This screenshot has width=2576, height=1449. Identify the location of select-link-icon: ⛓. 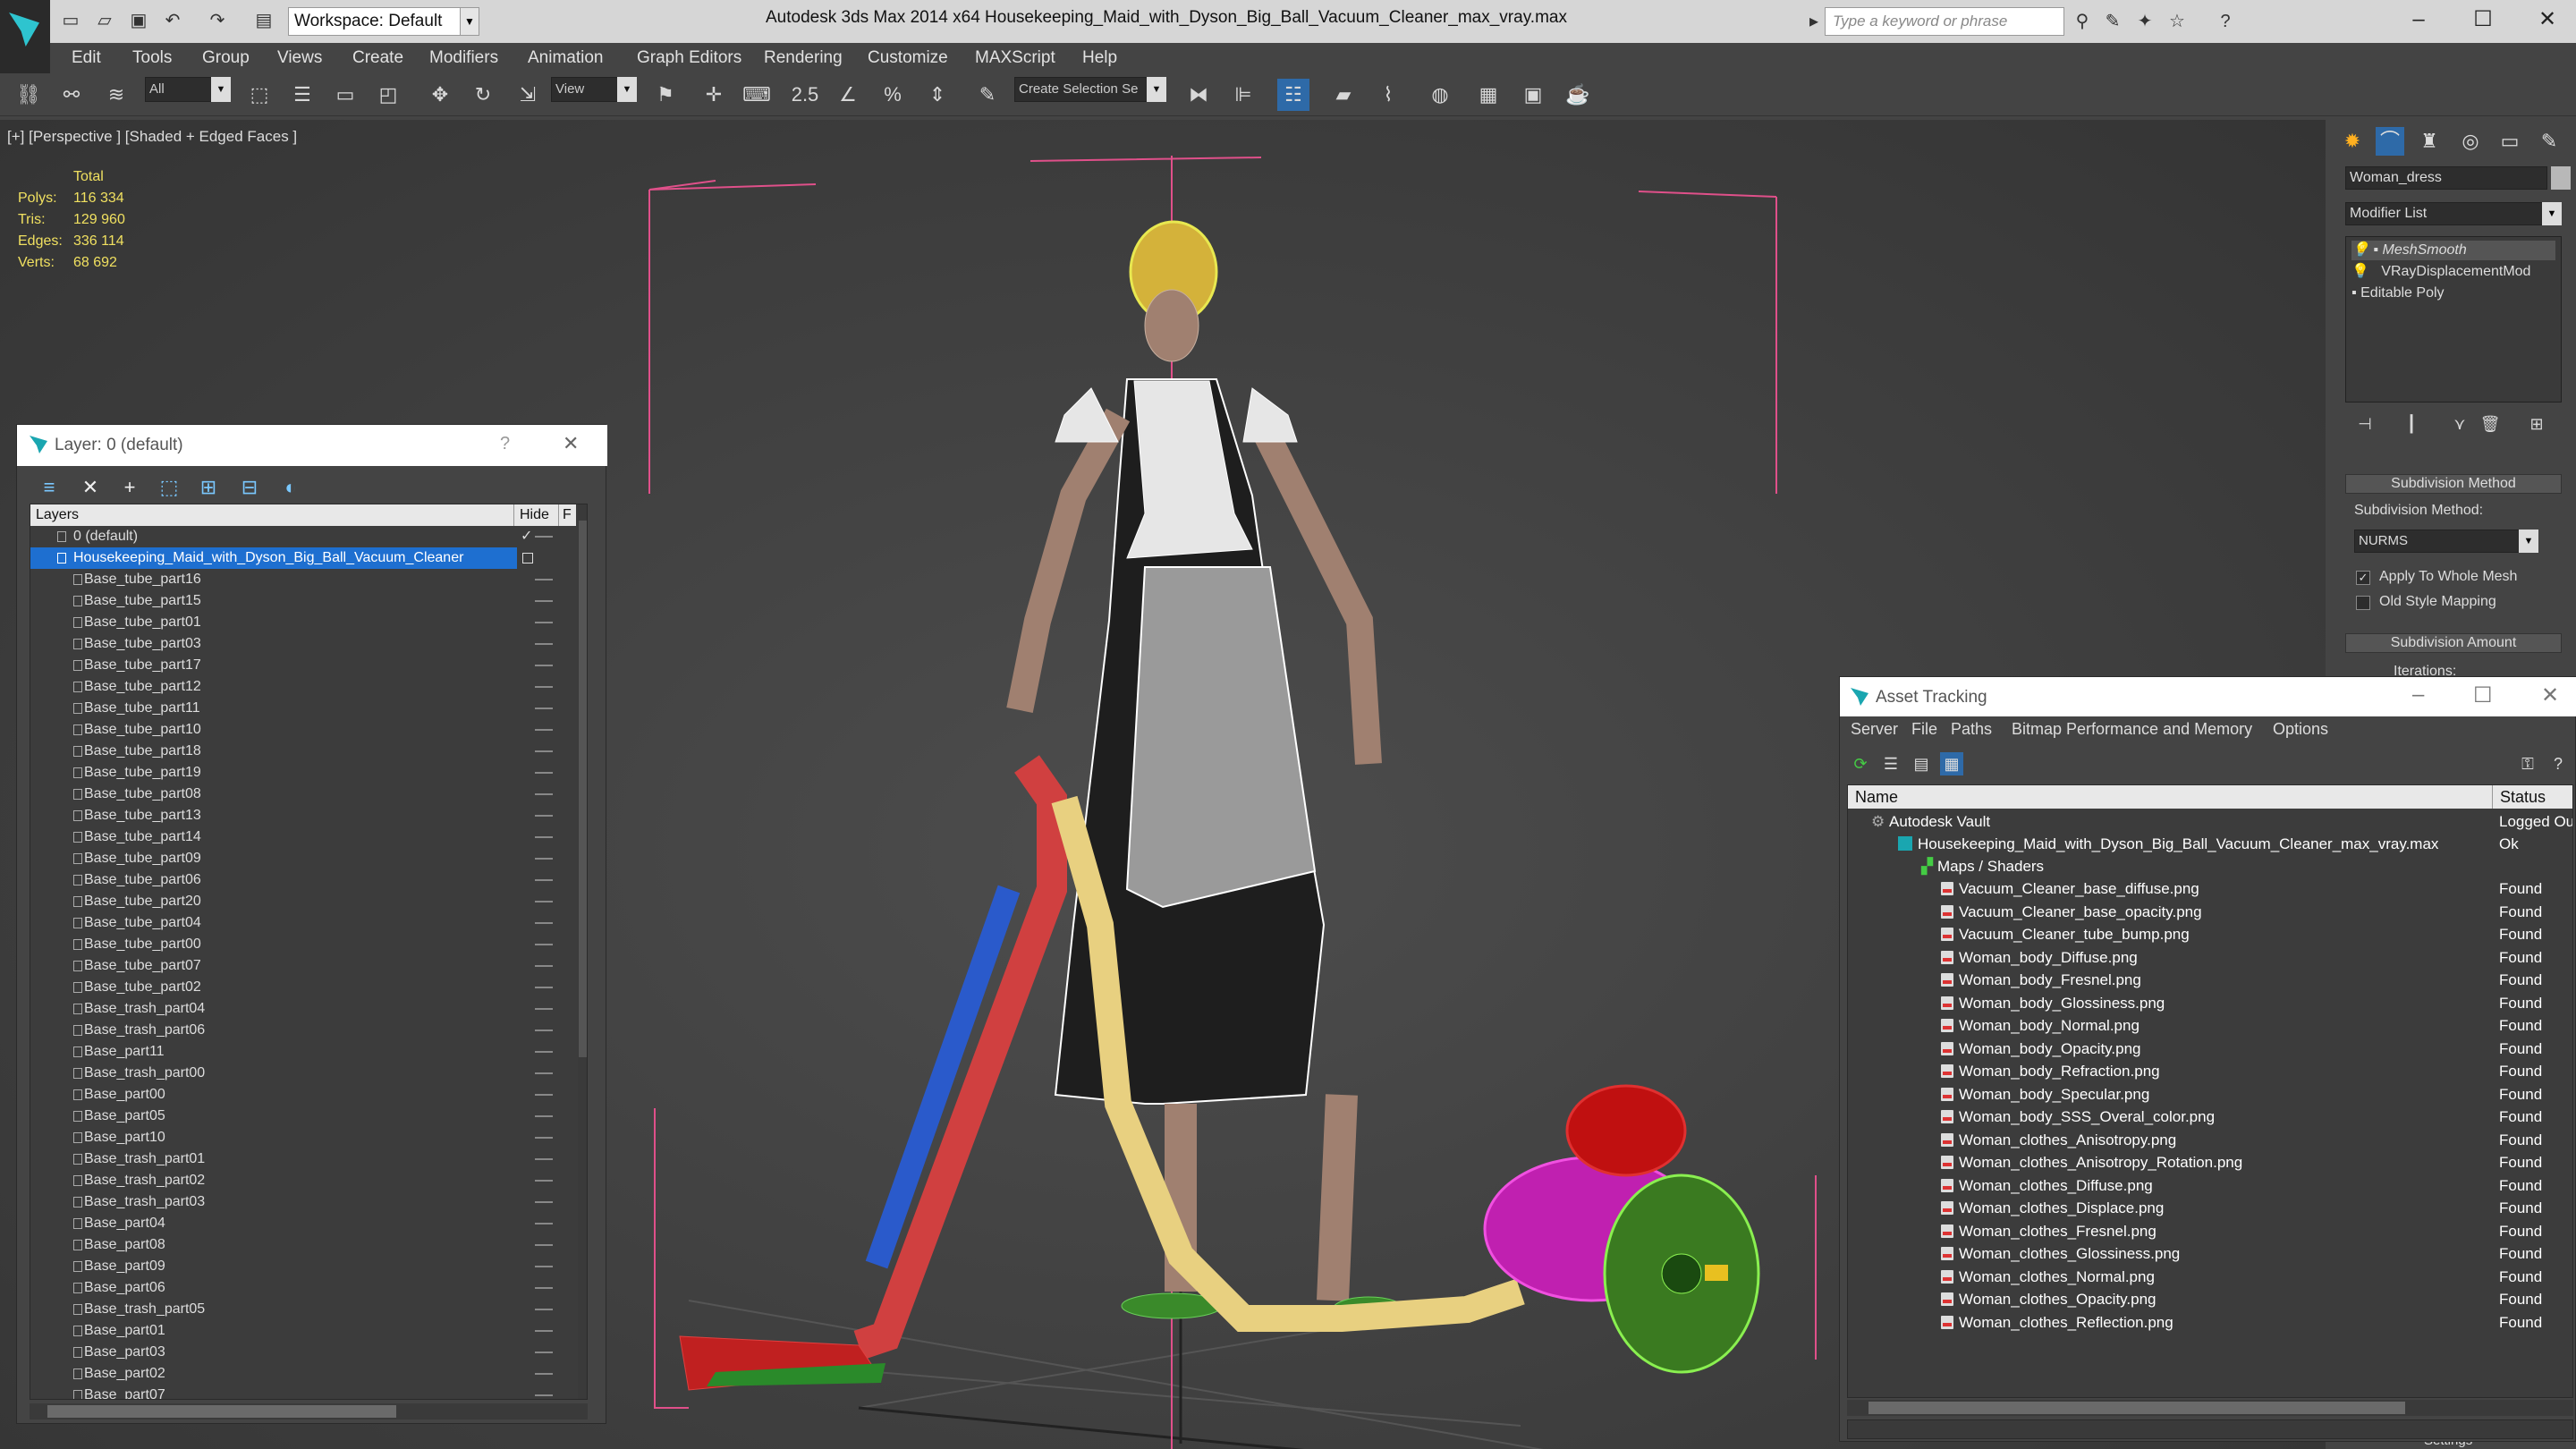
(29, 95).